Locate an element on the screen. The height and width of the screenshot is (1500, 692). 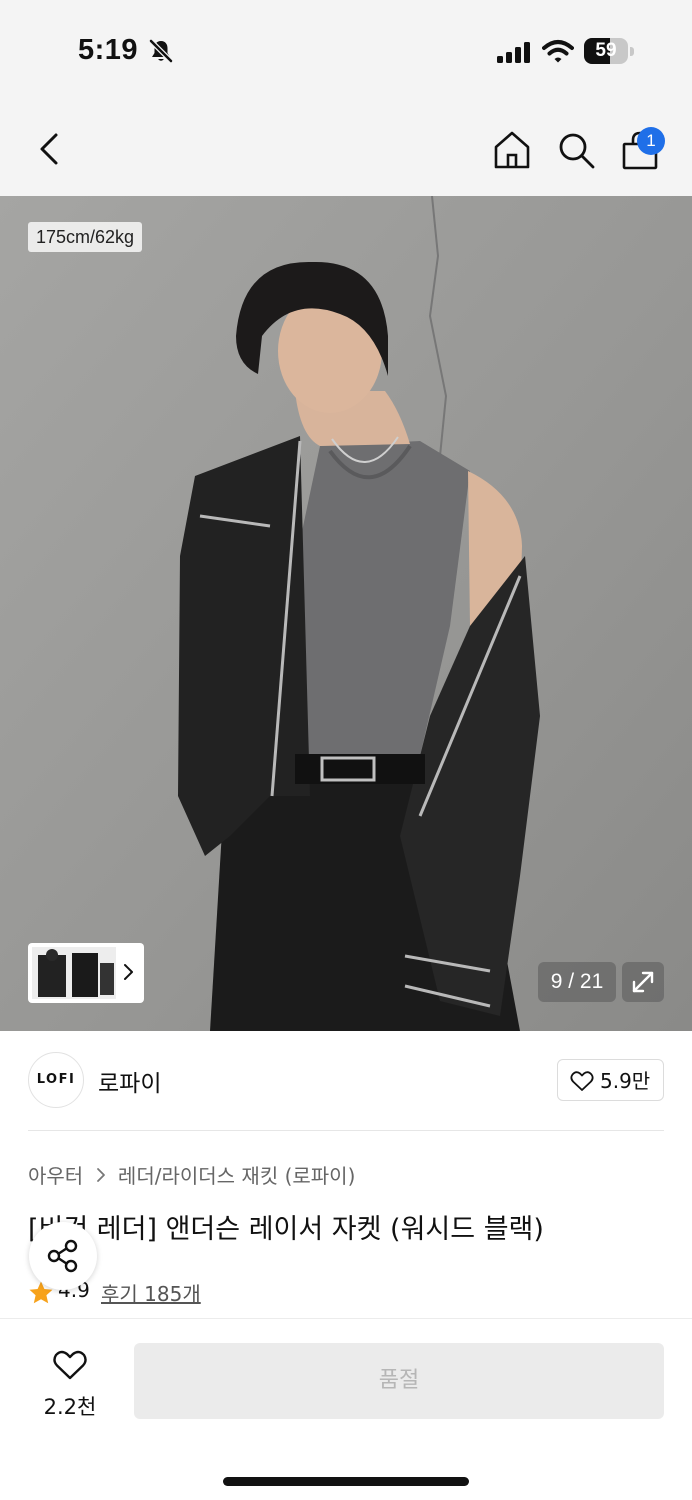
thumbnail-image is located at coordinates (74, 973).